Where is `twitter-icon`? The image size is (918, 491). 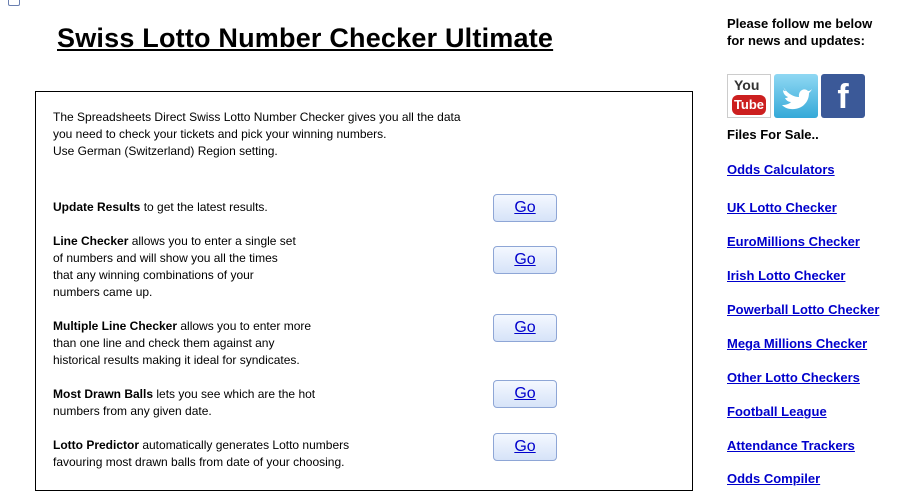
twitter-icon is located at coordinates (796, 96).